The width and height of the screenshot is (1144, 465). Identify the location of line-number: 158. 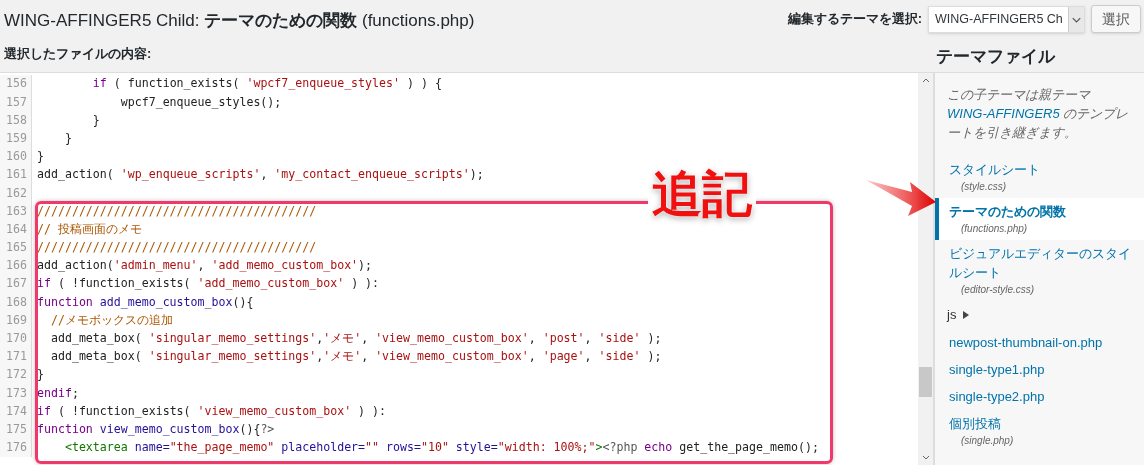
(16, 120).